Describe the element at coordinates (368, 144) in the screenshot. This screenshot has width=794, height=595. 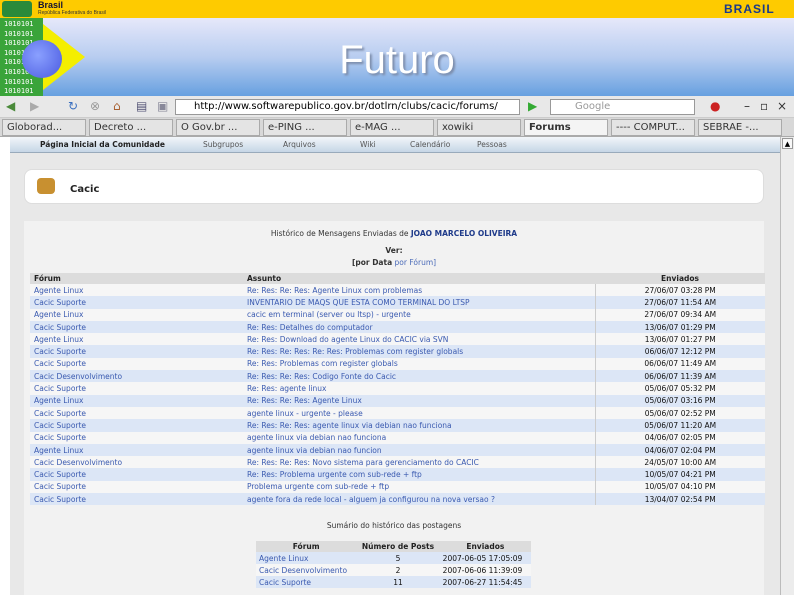
I see `nav-wiki: Wiki` at that location.